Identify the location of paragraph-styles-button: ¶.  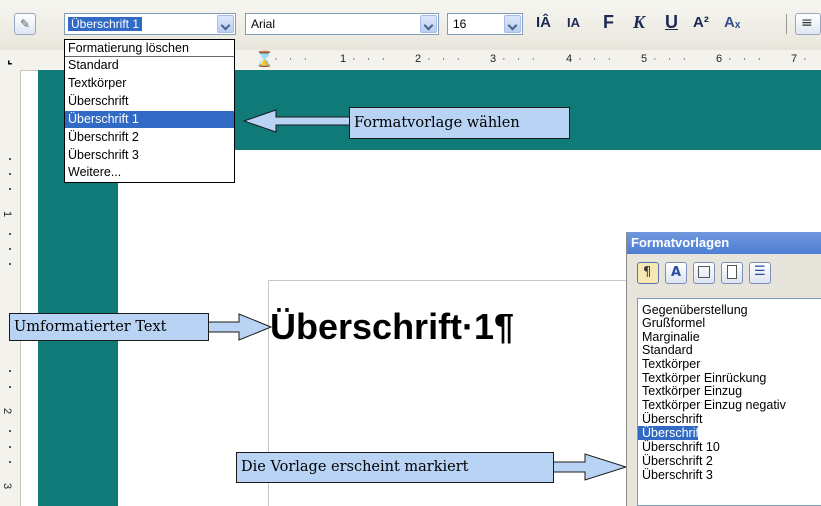
(648, 273).